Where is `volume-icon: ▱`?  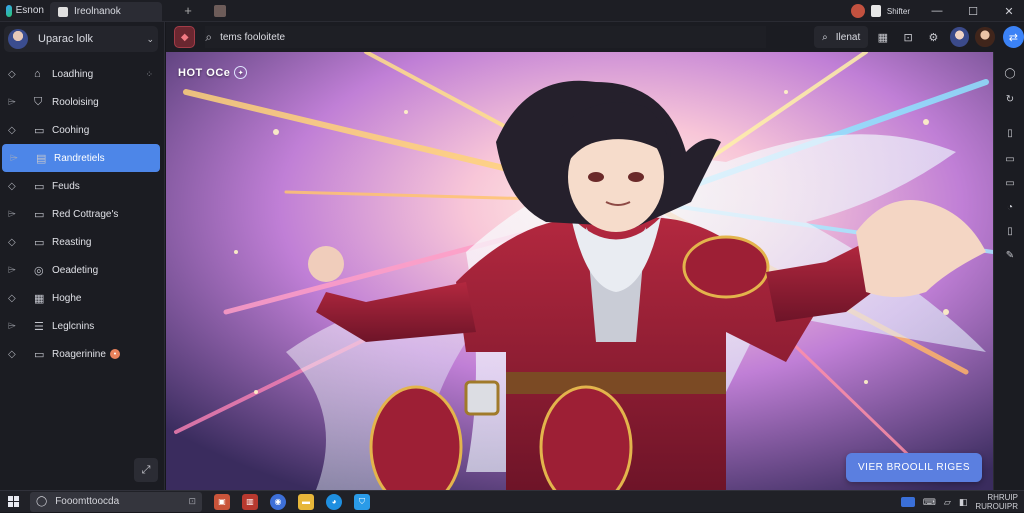
volume-icon: ▱ is located at coordinates (947, 502).